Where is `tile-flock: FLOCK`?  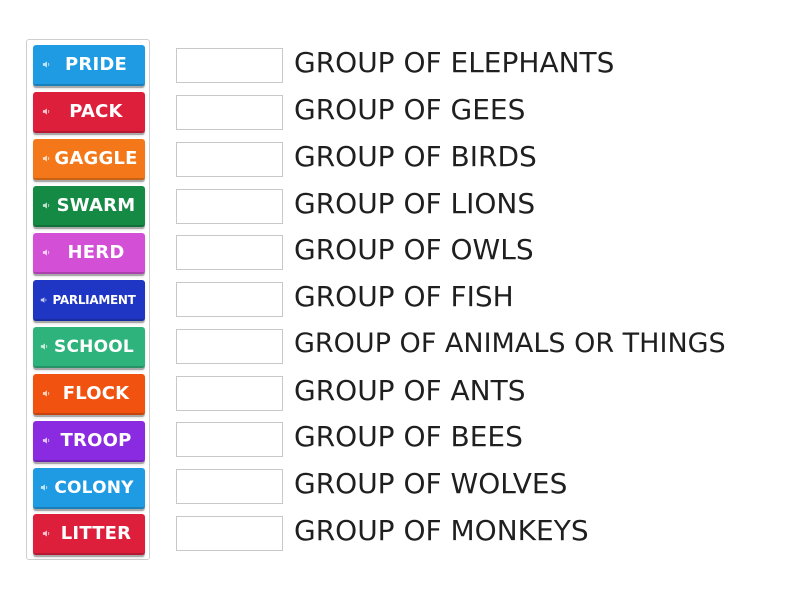 tile-flock: FLOCK is located at coordinates (89, 394).